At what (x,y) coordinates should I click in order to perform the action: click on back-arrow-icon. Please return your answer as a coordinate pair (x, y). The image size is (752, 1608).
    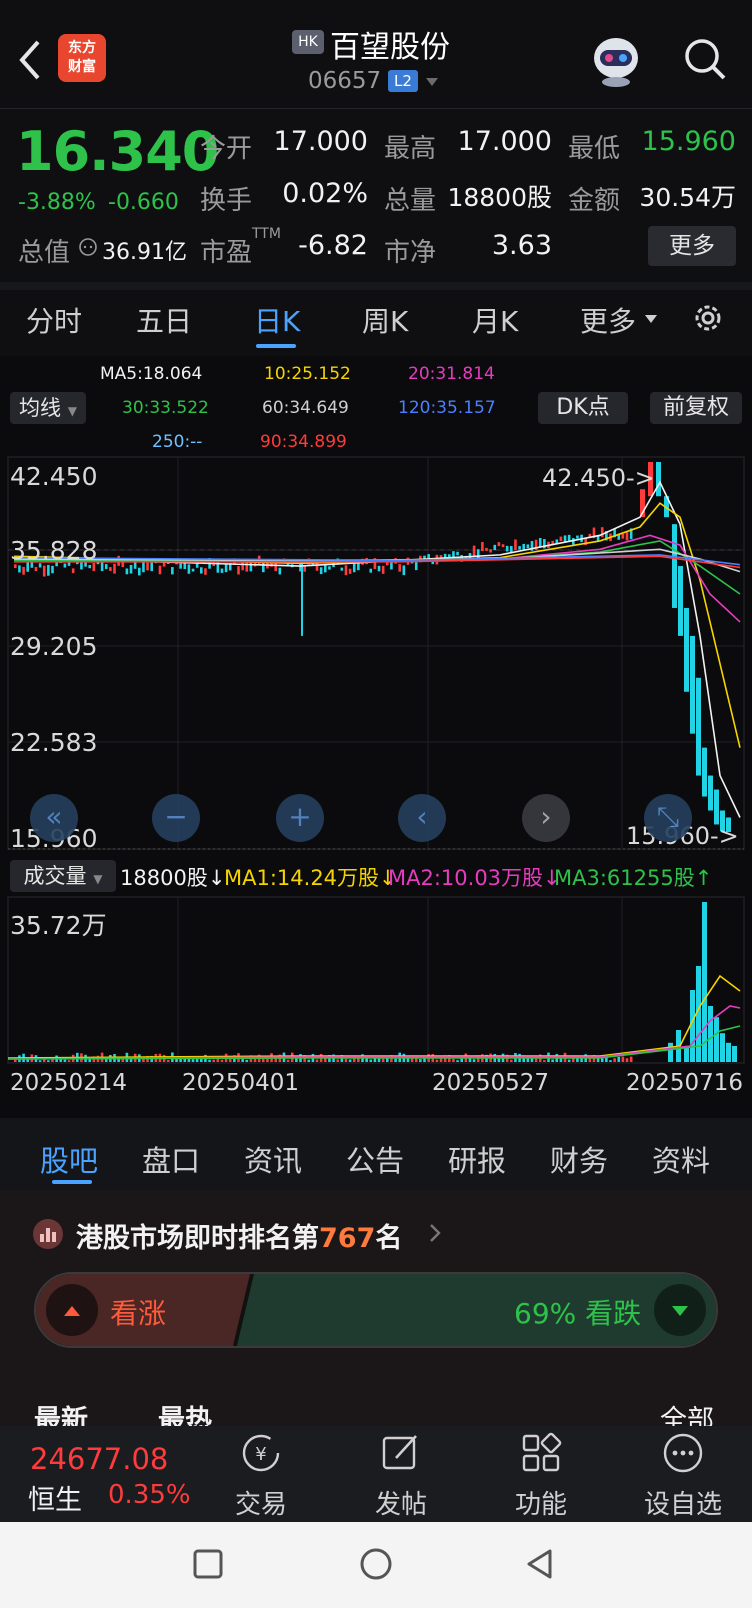
    Looking at the image, I should click on (30, 60).